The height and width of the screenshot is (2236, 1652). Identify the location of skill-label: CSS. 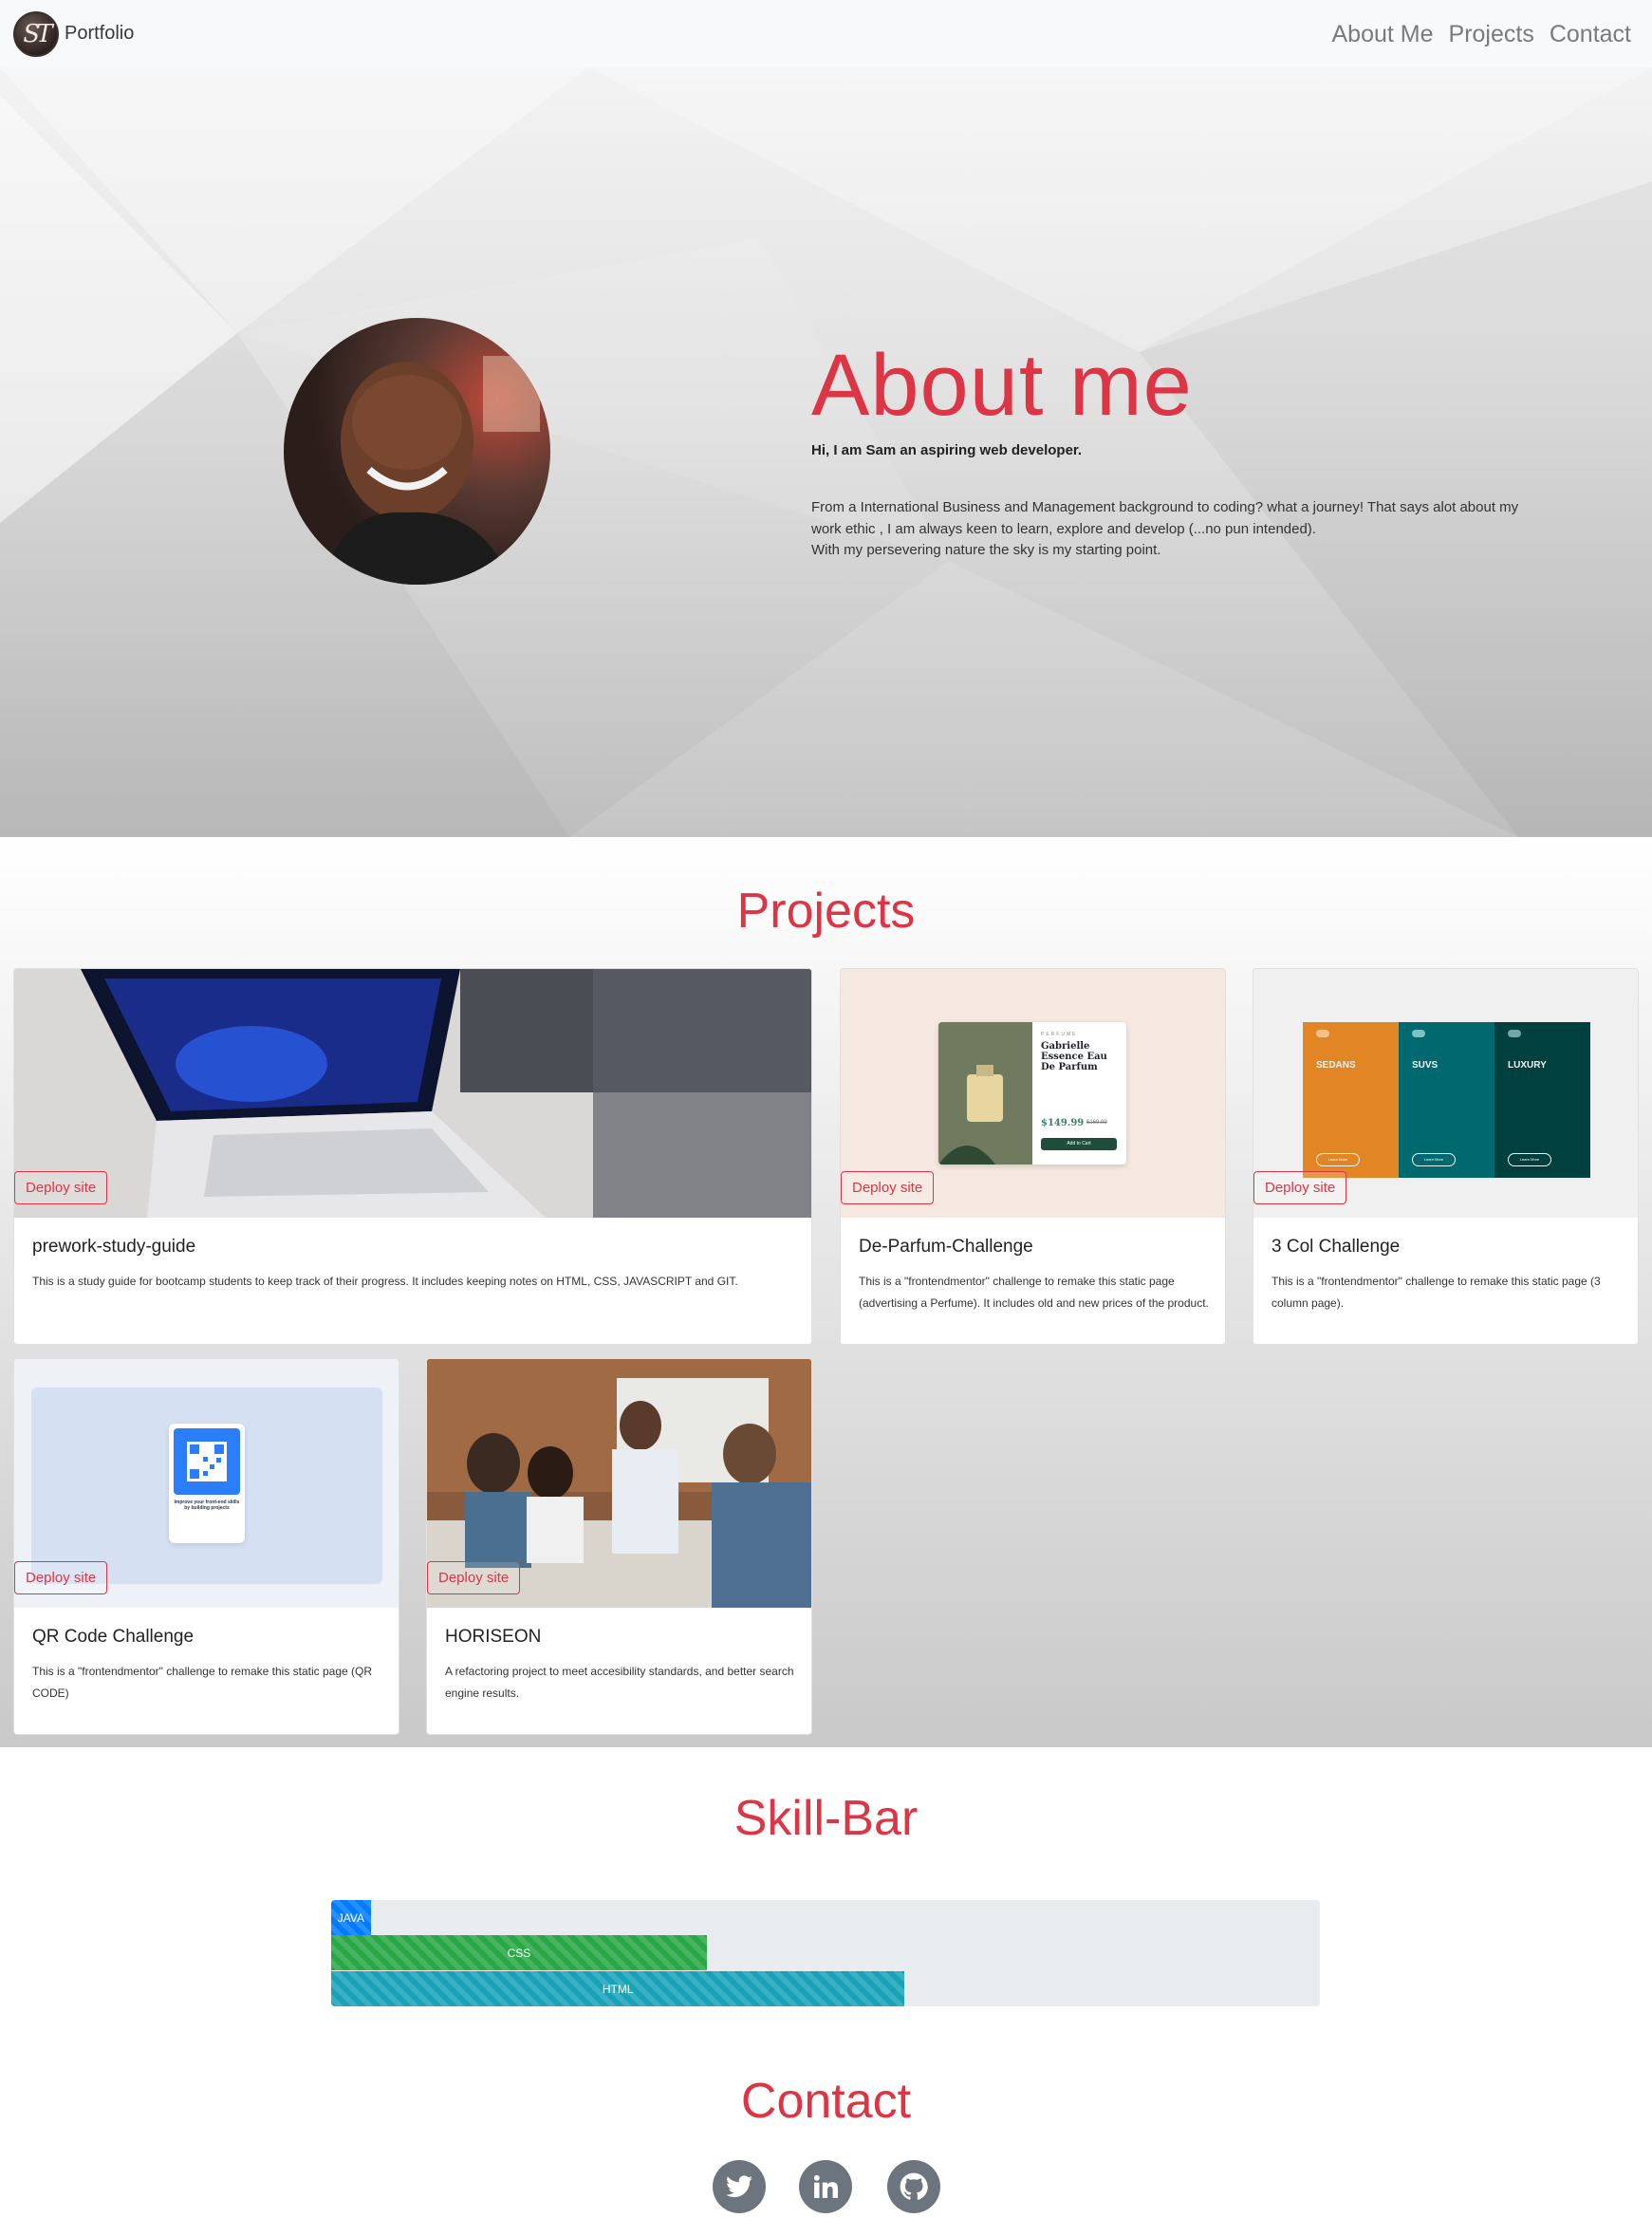
(519, 1953).